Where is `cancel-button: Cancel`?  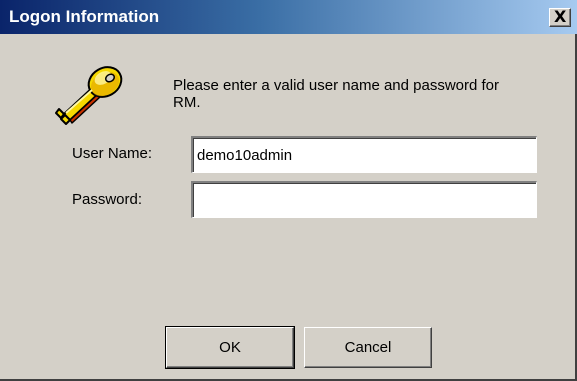
cancel-button: Cancel is located at coordinates (368, 347).